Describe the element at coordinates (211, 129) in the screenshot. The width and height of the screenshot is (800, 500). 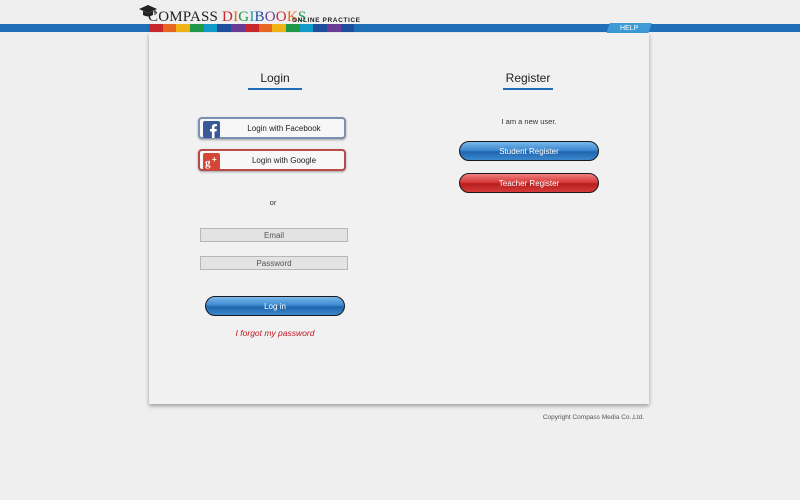
I see `facebook-icon` at that location.